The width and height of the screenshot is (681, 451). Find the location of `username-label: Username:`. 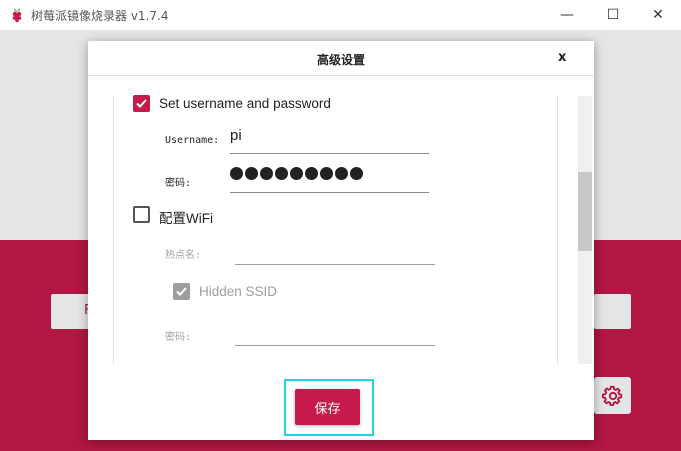

username-label: Username: is located at coordinates (192, 140).